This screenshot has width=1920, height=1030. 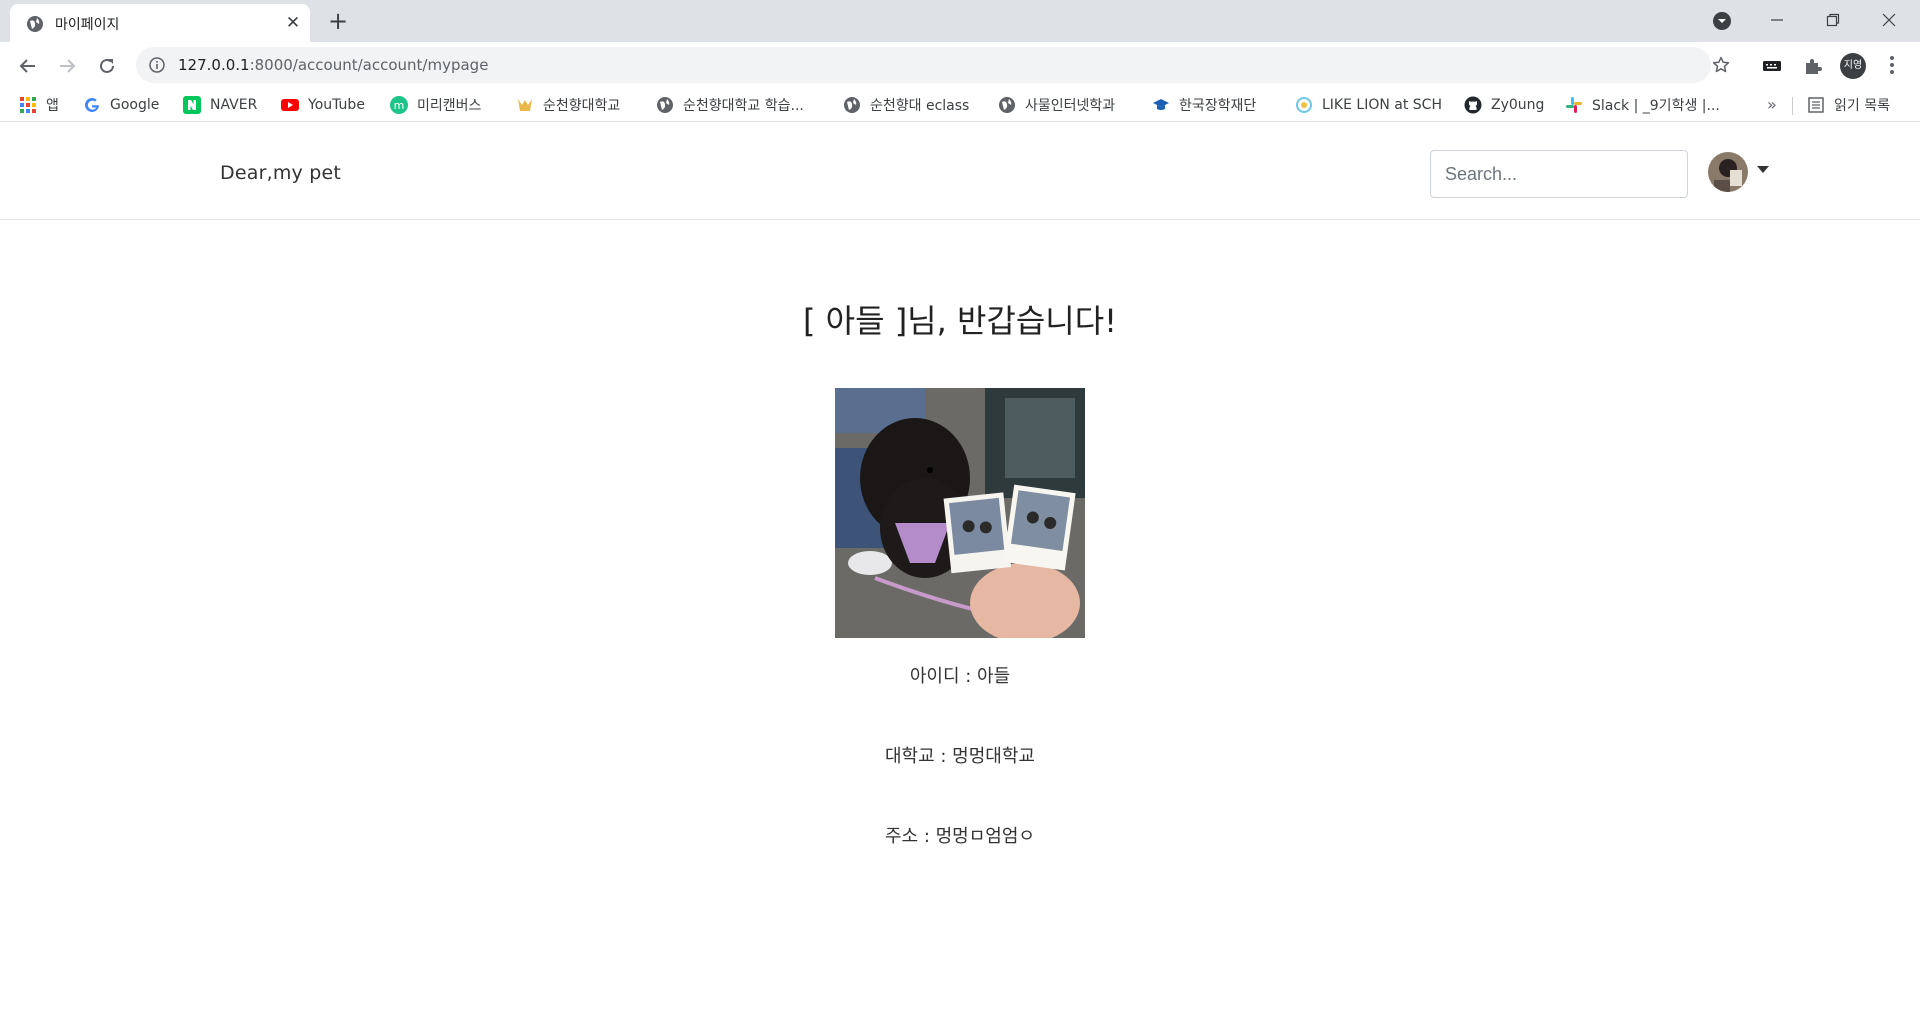 What do you see at coordinates (960, 513) in the screenshot?
I see `profile-photo` at bounding box center [960, 513].